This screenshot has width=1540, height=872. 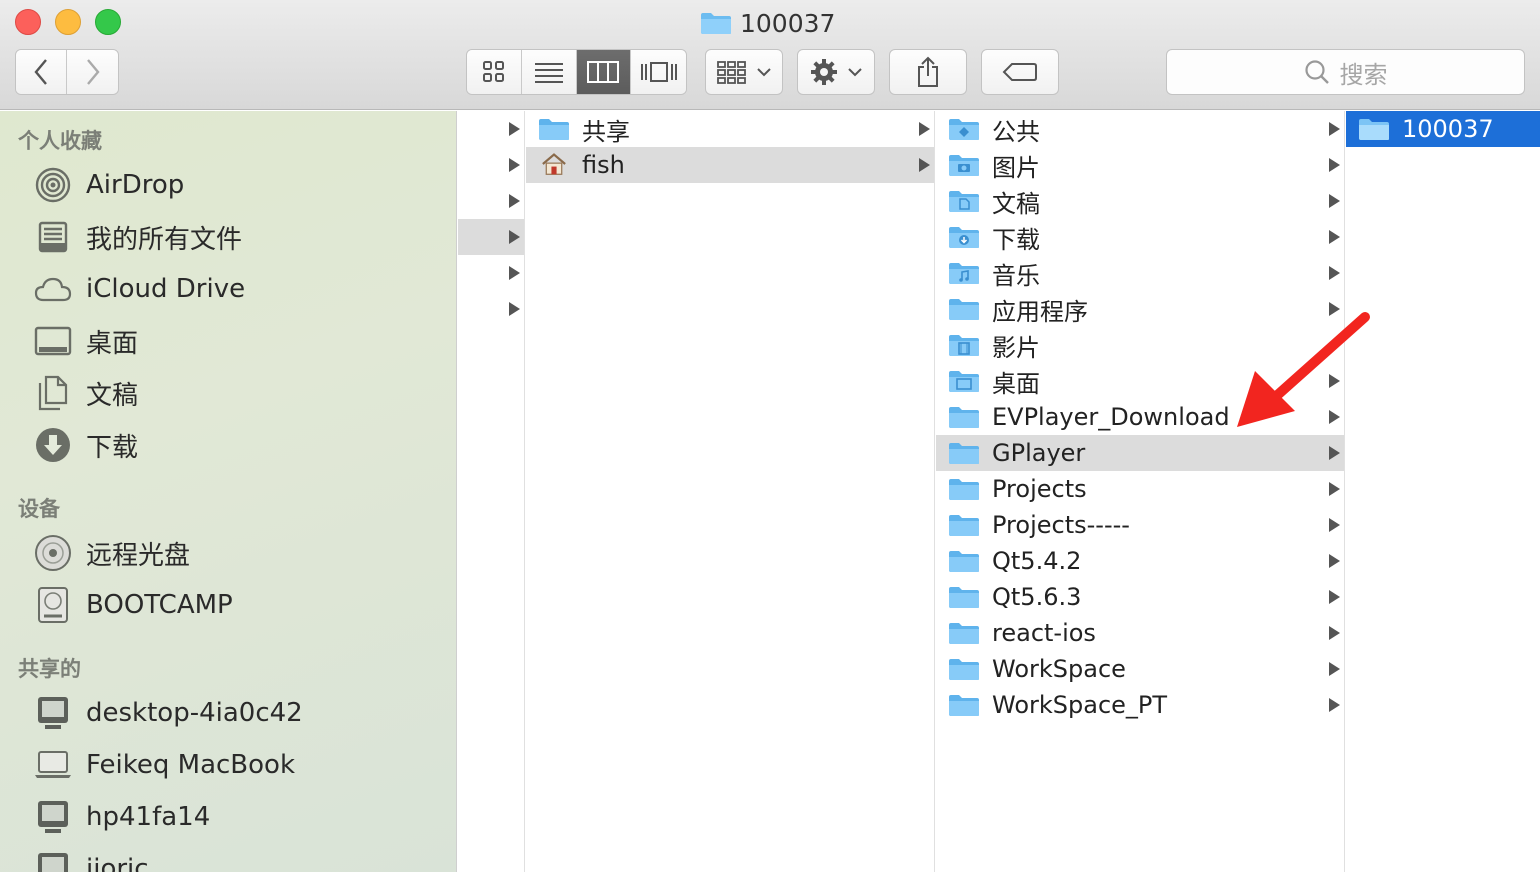 What do you see at coordinates (49, 669) in the screenshot?
I see `shared-header: 共享的` at bounding box center [49, 669].